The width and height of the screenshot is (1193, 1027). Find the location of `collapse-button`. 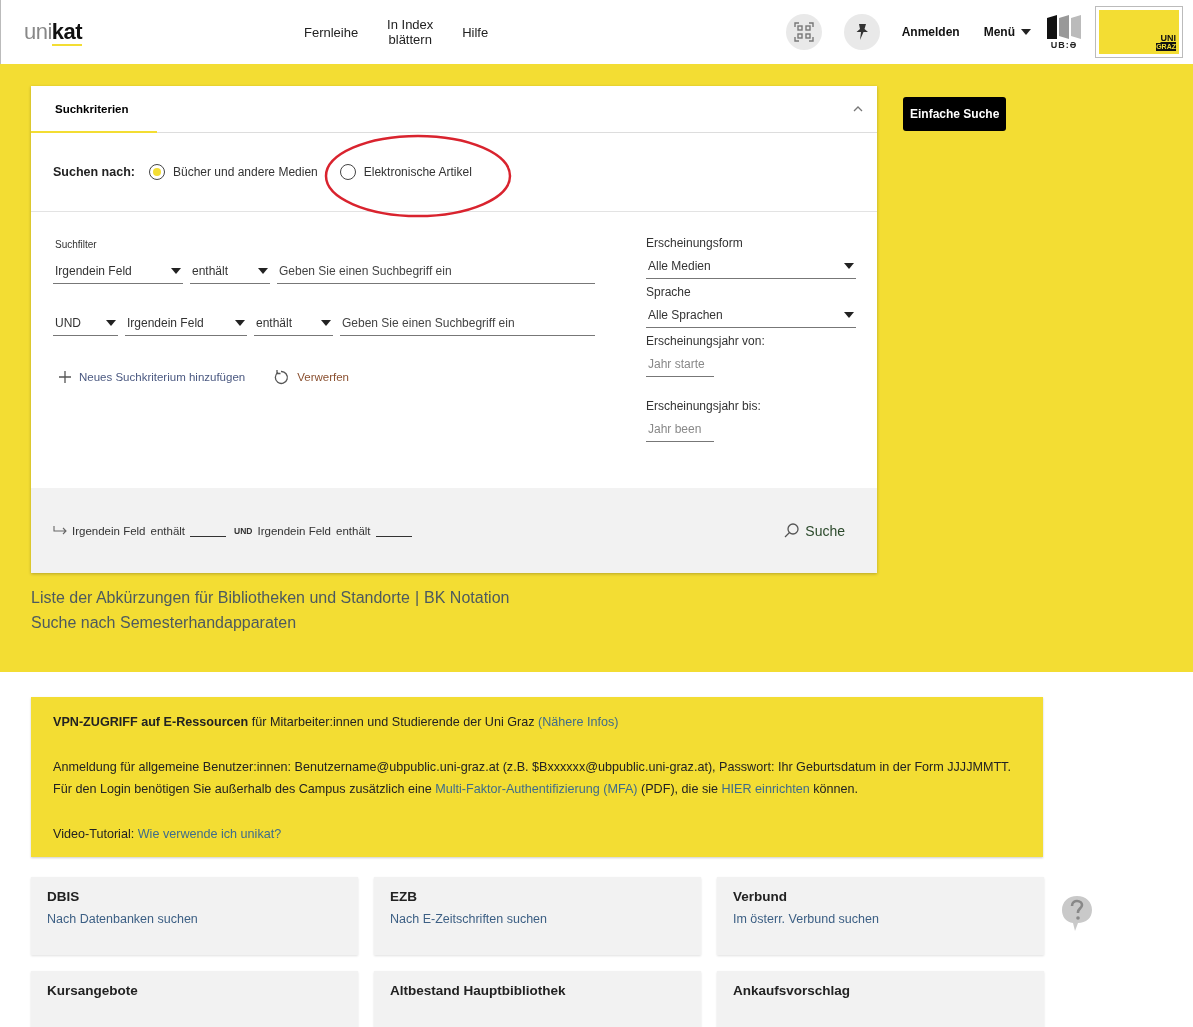

collapse-button is located at coordinates (858, 109).